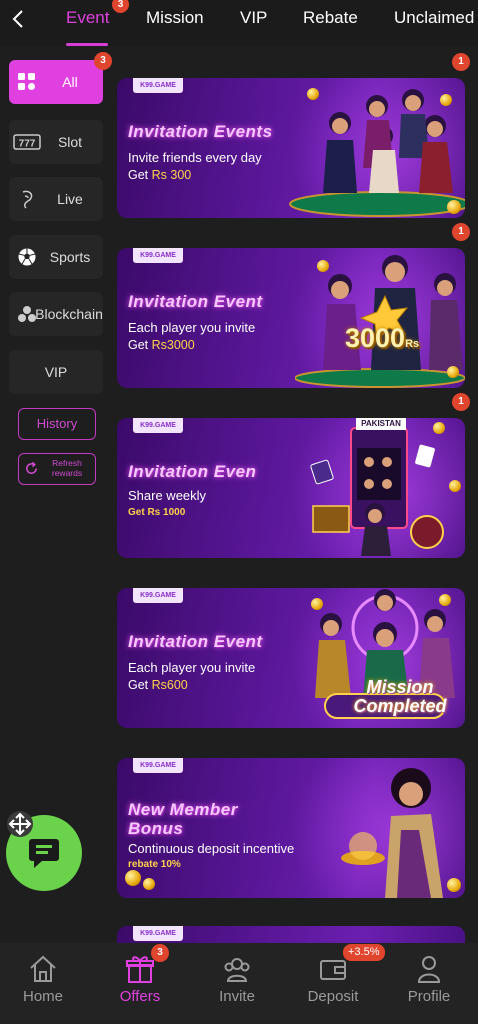 This screenshot has width=478, height=1024. I want to click on dealer-icon, so click(27, 199).